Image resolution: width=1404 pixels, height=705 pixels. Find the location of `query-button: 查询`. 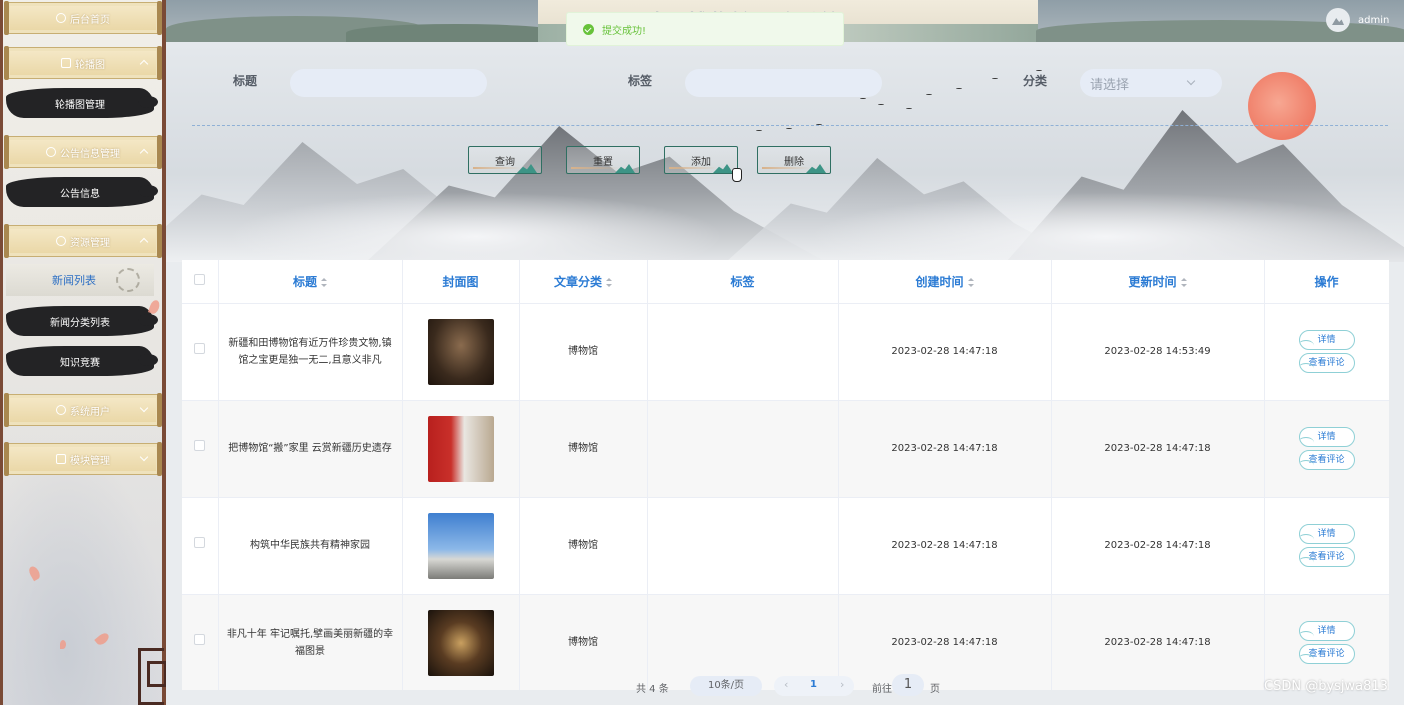

query-button: 查询 is located at coordinates (505, 160).